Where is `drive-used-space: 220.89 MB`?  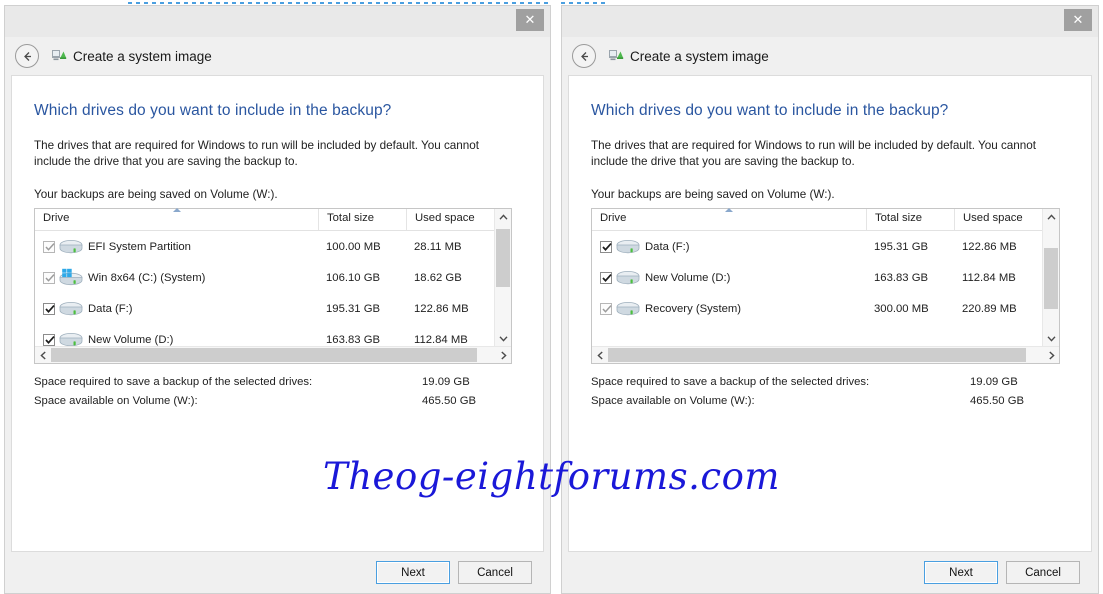 drive-used-space: 220.89 MB is located at coordinates (989, 308).